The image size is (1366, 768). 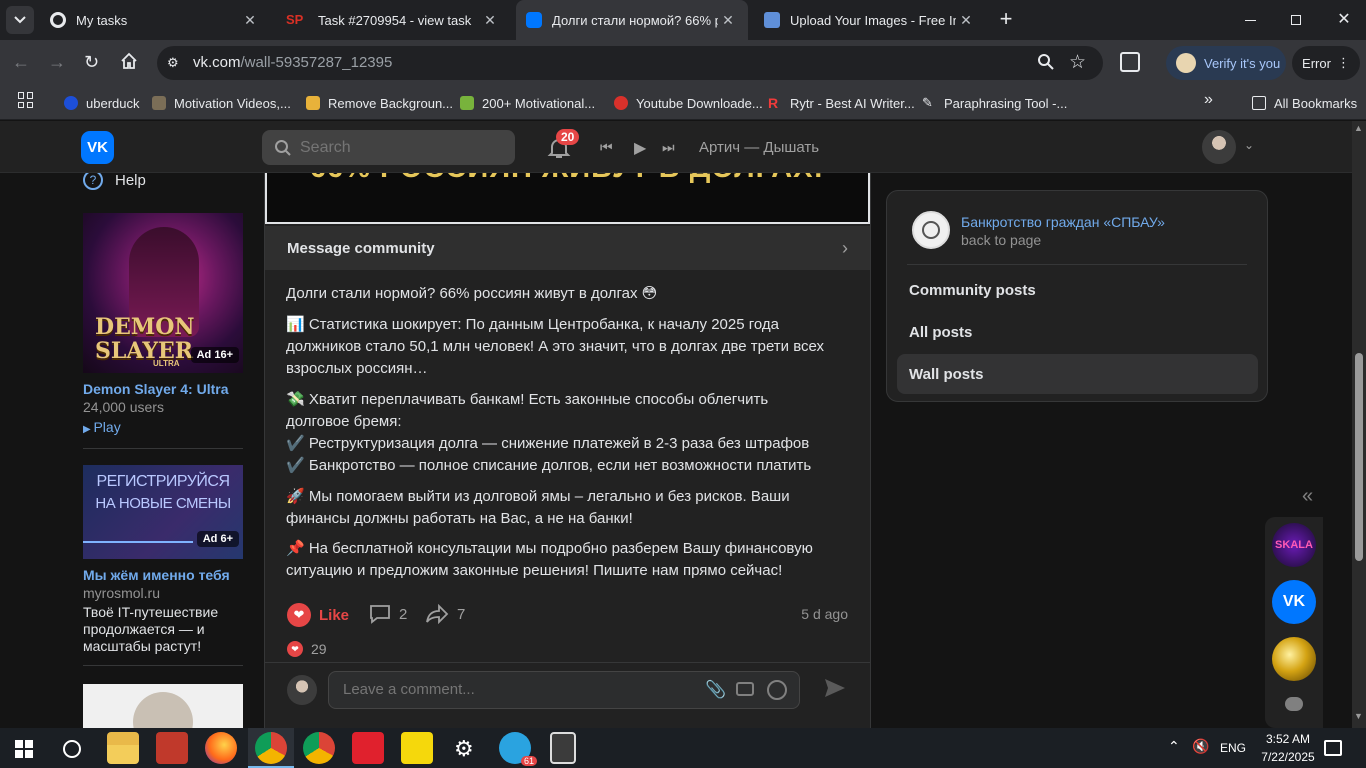 I want to click on reload-button: ↻, so click(x=94, y=62).